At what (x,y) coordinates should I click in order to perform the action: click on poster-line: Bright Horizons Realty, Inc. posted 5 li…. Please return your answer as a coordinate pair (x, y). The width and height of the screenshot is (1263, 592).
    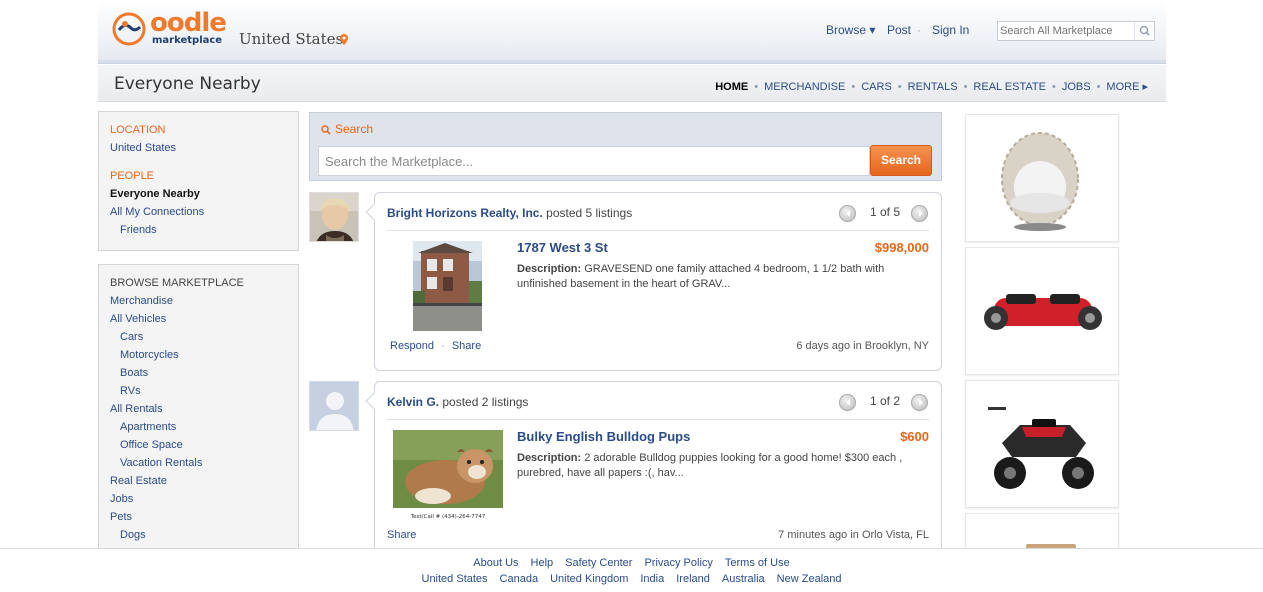
    Looking at the image, I should click on (509, 213).